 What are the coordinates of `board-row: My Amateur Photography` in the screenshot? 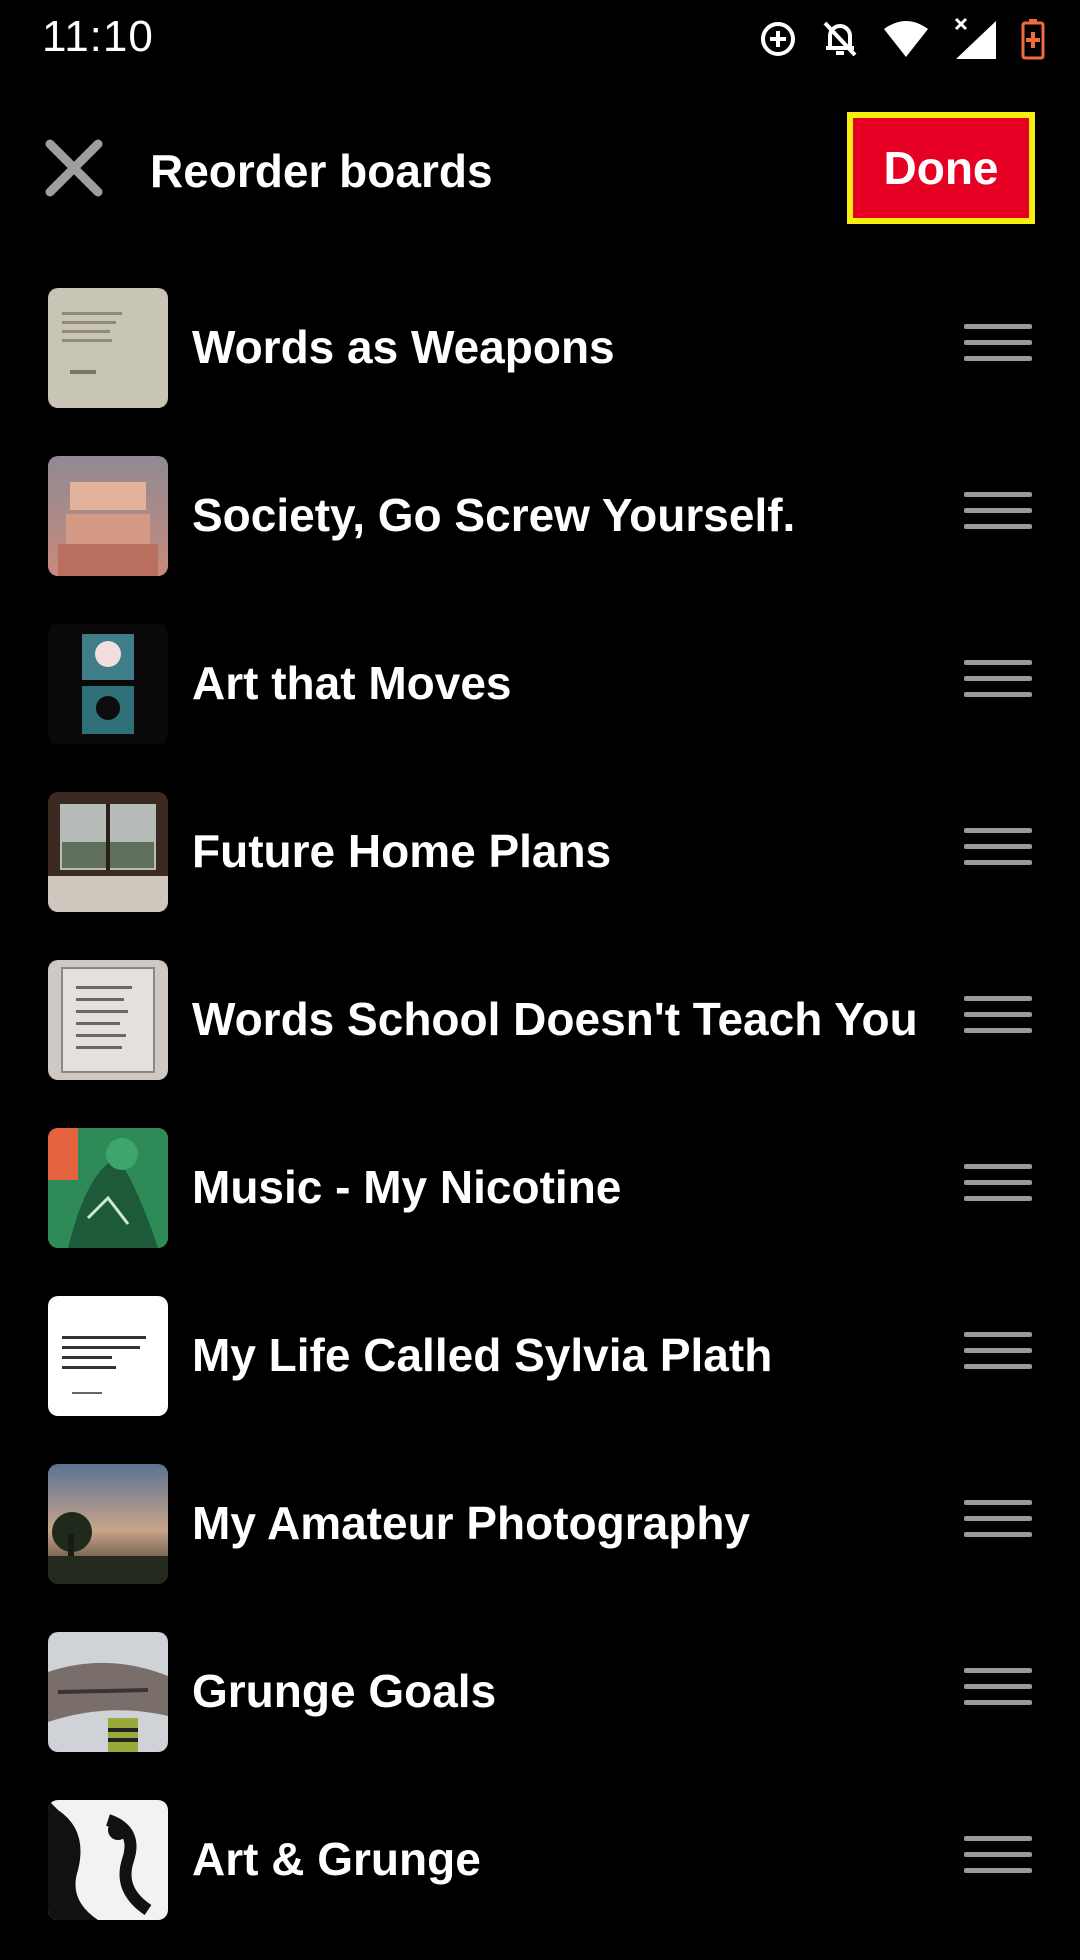 It's located at (540, 1540).